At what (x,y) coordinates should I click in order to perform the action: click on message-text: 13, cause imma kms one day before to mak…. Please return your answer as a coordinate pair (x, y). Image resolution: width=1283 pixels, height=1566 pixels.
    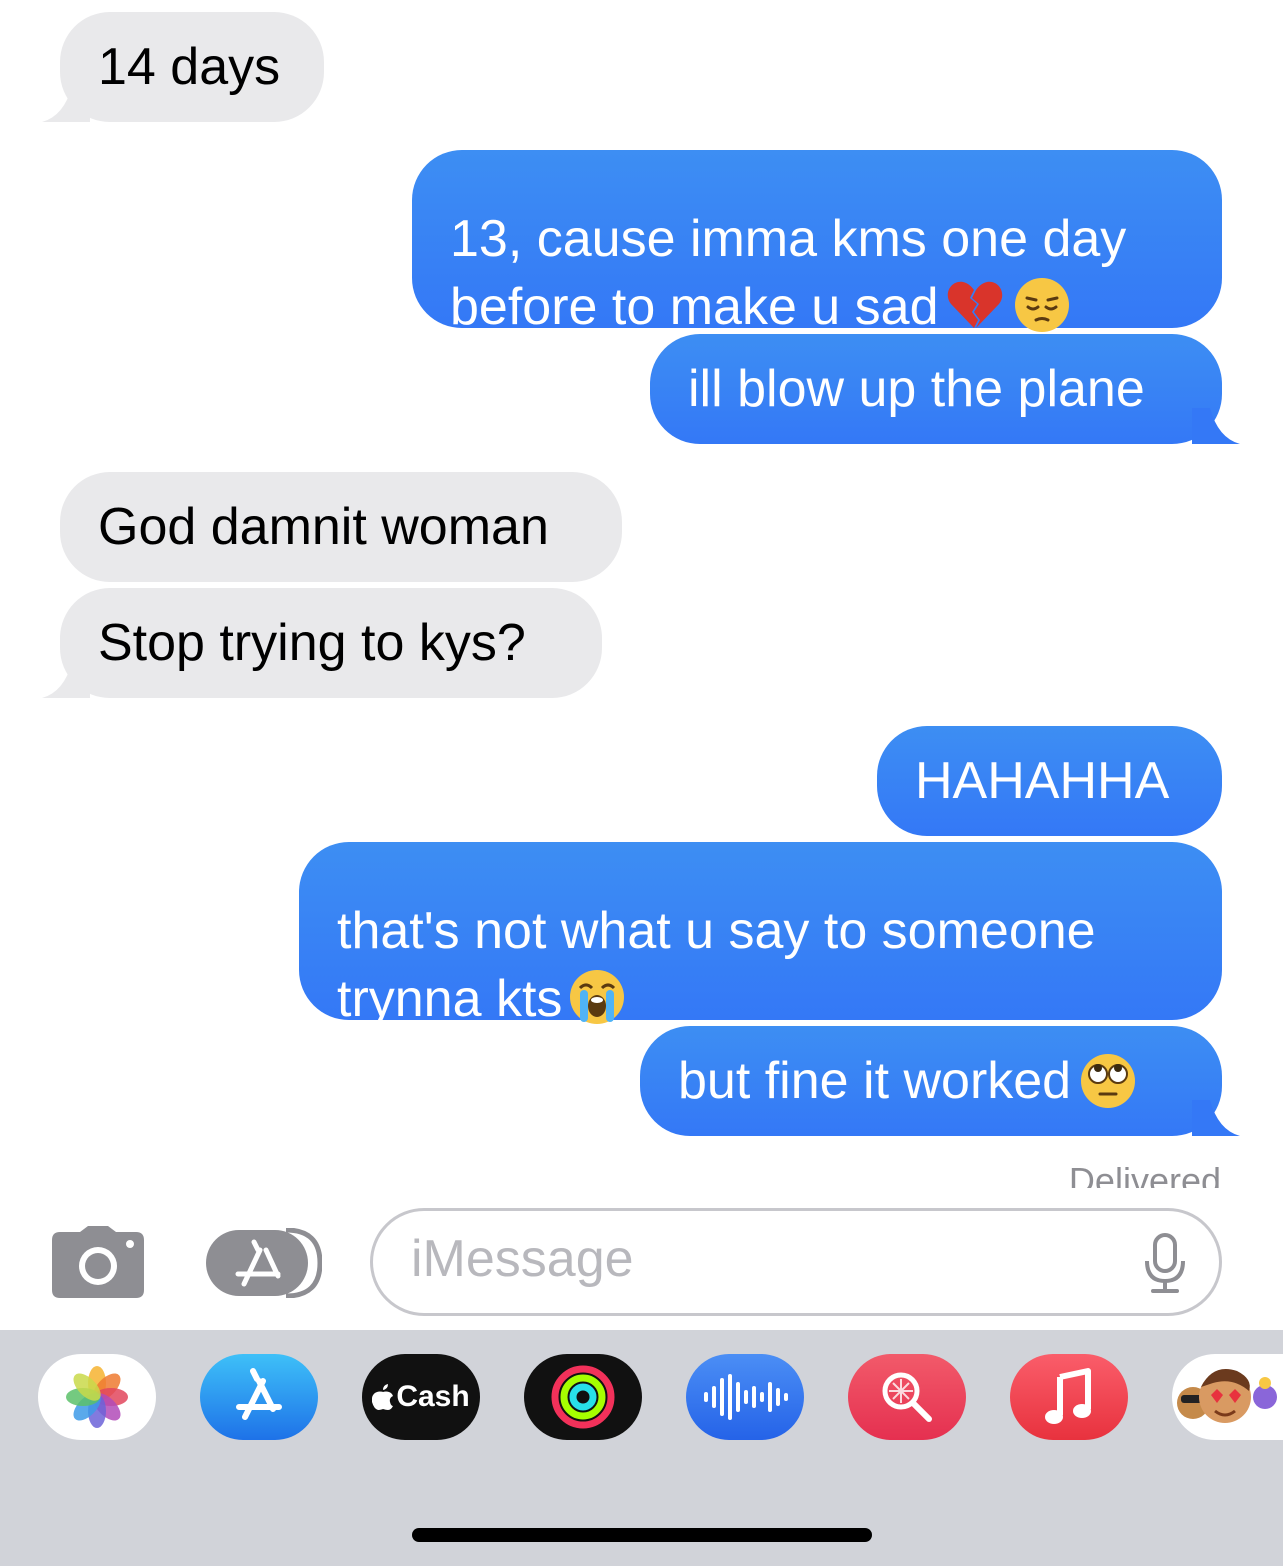
    Looking at the image, I should click on (788, 273).